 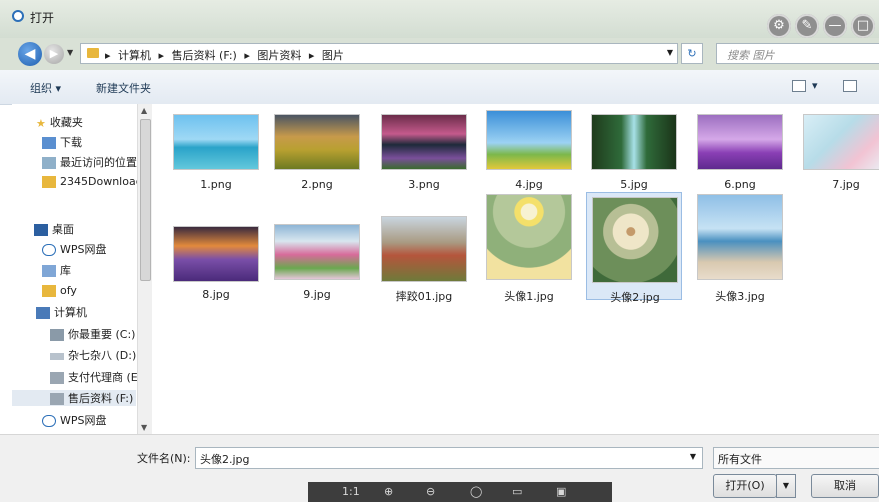 I want to click on file-item: 8.jpg, so click(x=216, y=272).